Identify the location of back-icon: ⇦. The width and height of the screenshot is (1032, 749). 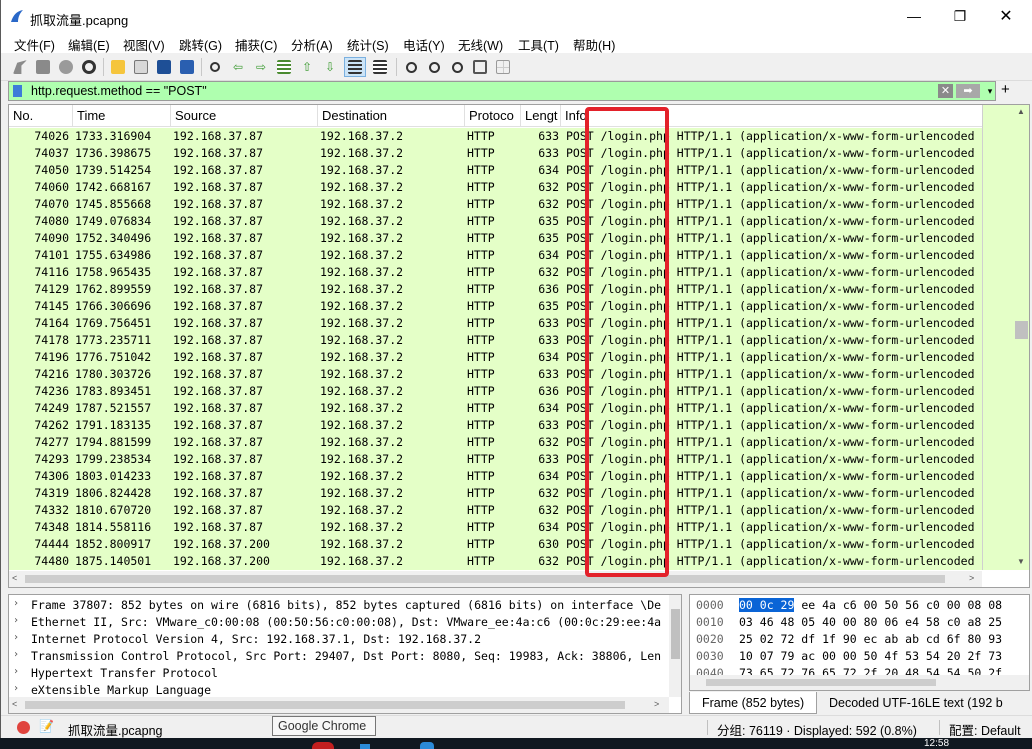
(238, 67).